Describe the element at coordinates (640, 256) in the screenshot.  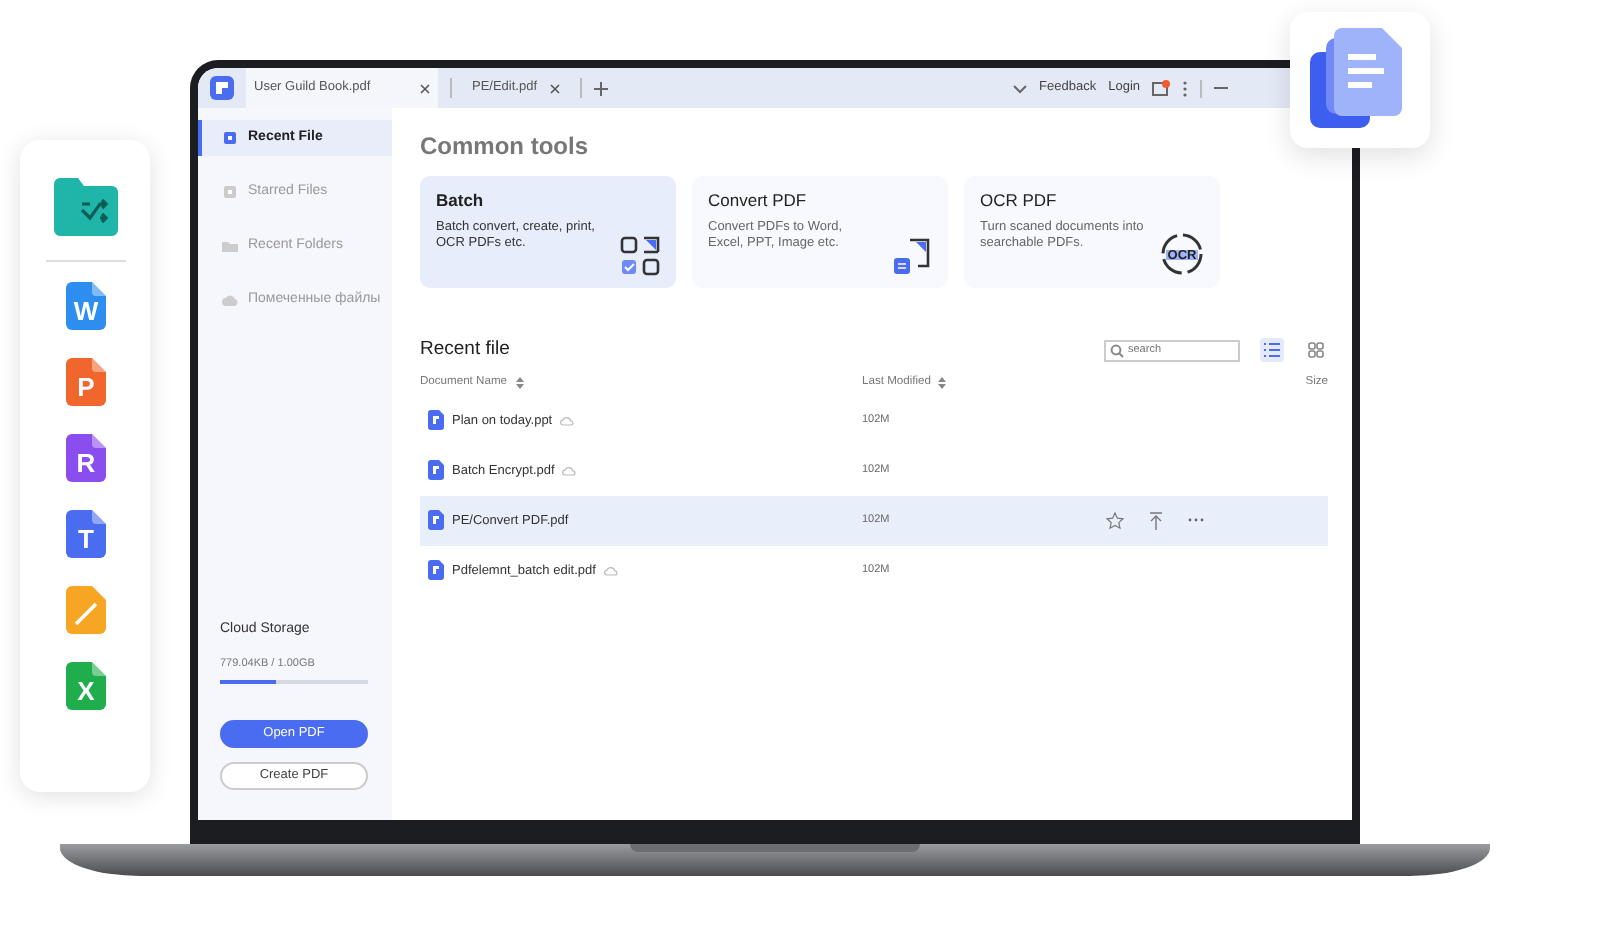
I see `checkbox-grid-icon` at that location.